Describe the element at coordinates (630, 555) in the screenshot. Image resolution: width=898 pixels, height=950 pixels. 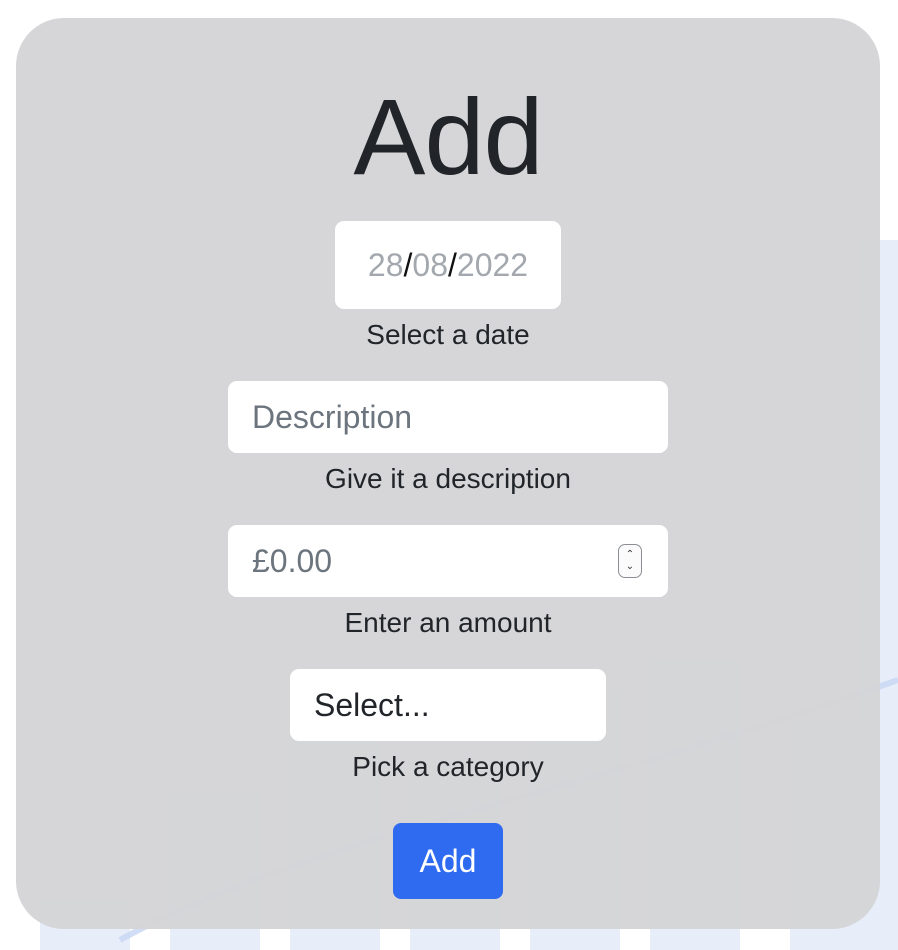
I see `chevron-up-icon: ⌃` at that location.